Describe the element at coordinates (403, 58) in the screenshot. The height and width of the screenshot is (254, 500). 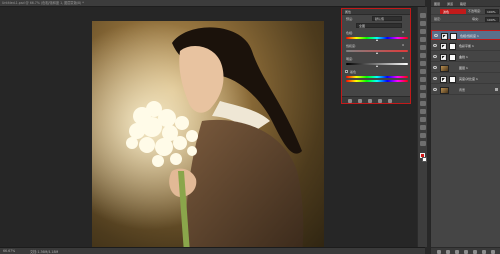
I see `lightness-value: 0` at that location.